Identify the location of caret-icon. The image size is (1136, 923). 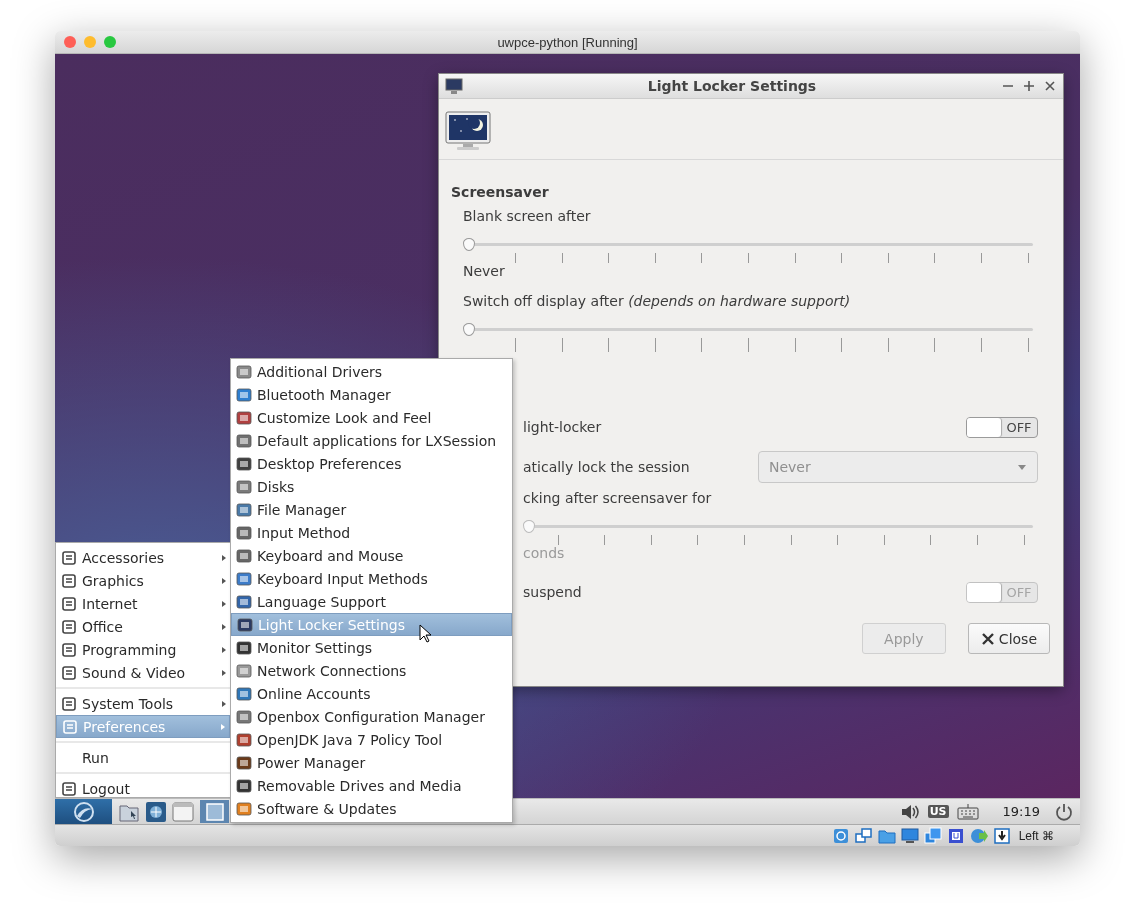
(1022, 467).